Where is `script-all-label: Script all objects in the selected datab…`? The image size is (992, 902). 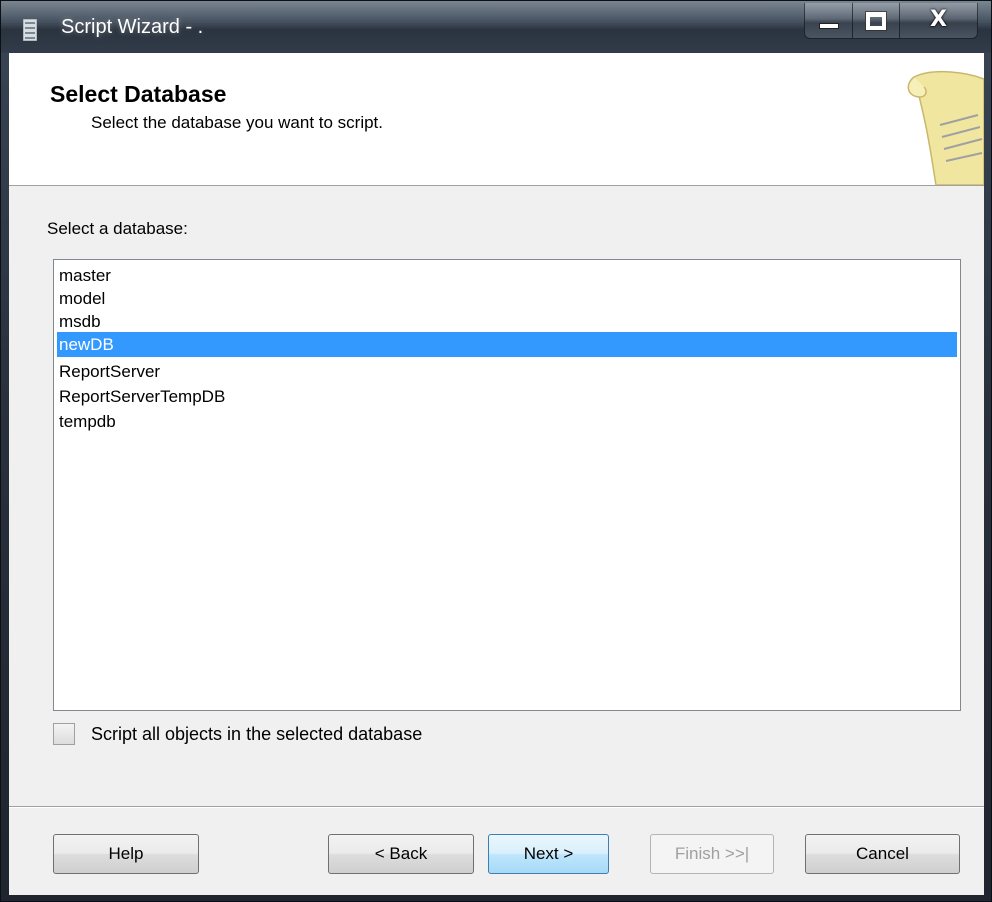
script-all-label: Script all objects in the selected datab… is located at coordinates (256, 734).